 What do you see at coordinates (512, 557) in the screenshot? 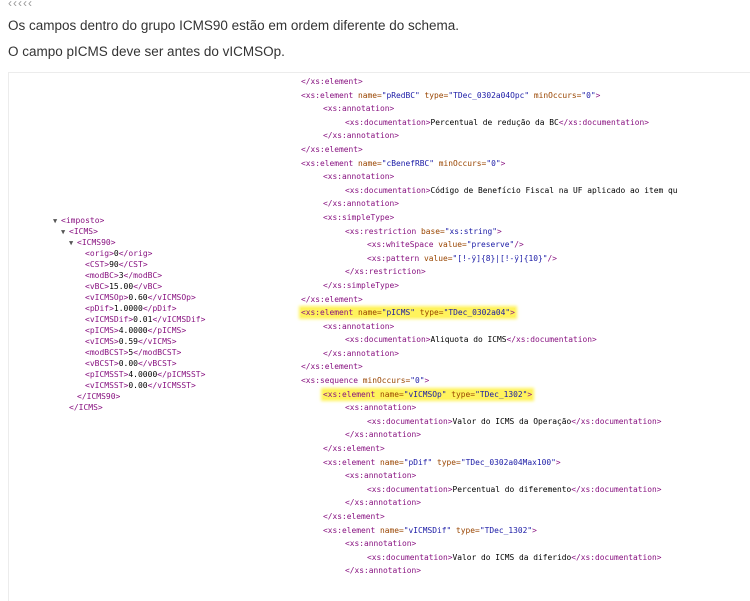
I see `code-token: Valor do ICMS da diferido` at bounding box center [512, 557].